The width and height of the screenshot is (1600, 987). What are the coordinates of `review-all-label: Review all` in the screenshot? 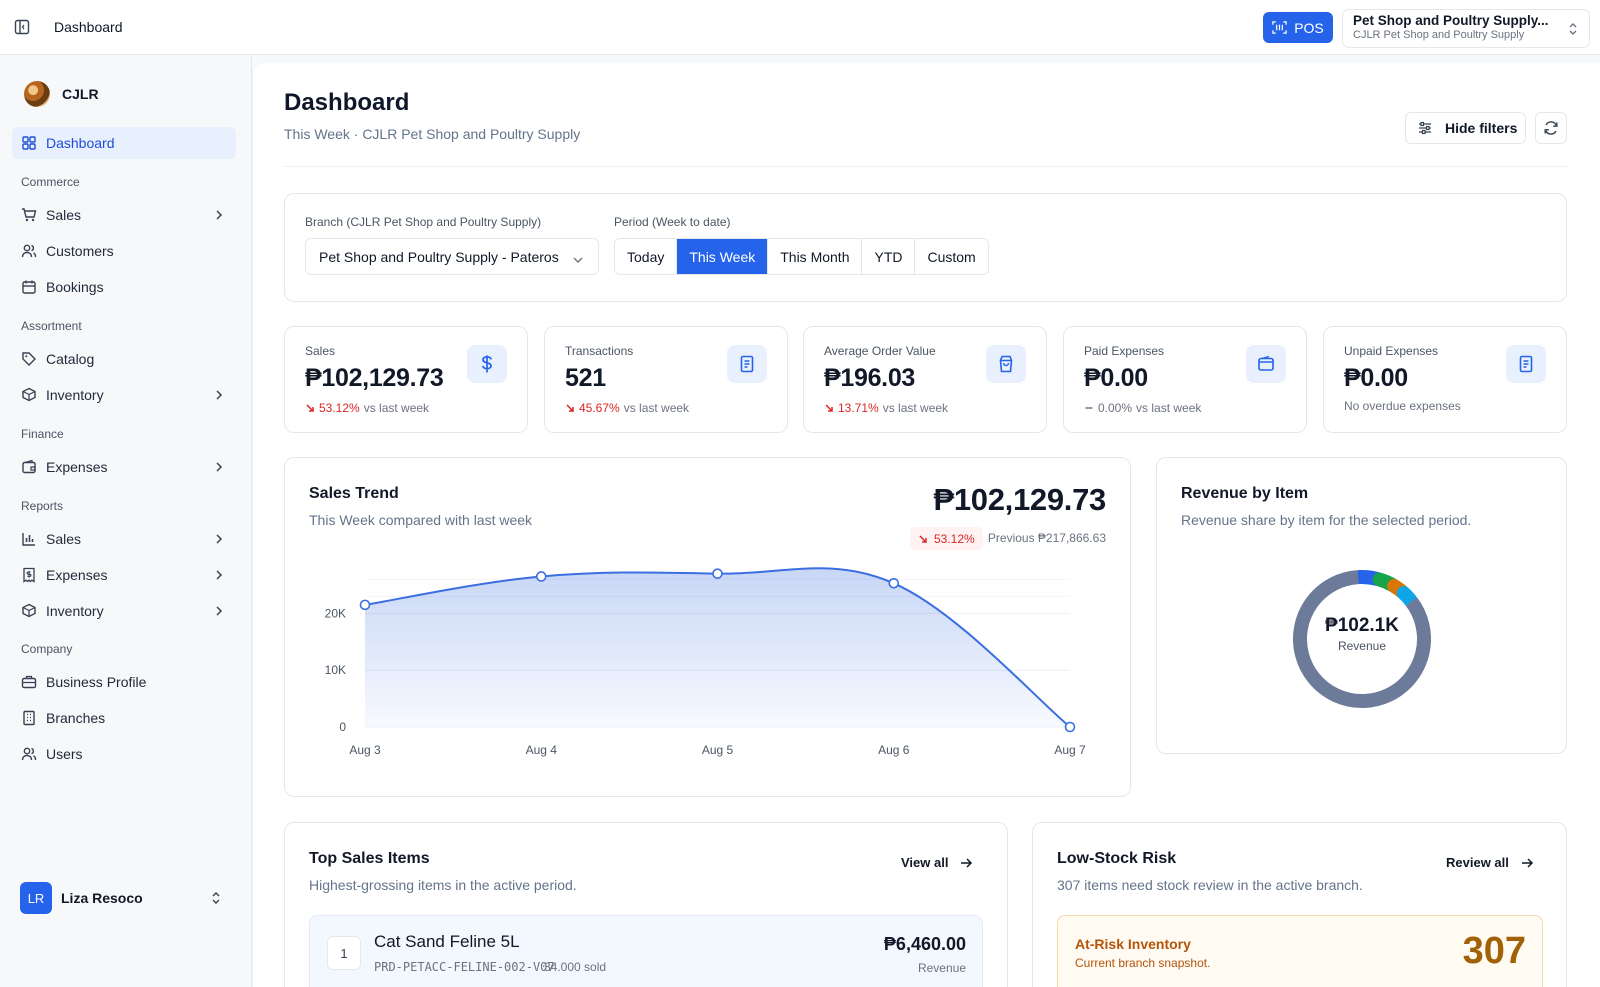 It's located at (1477, 862).